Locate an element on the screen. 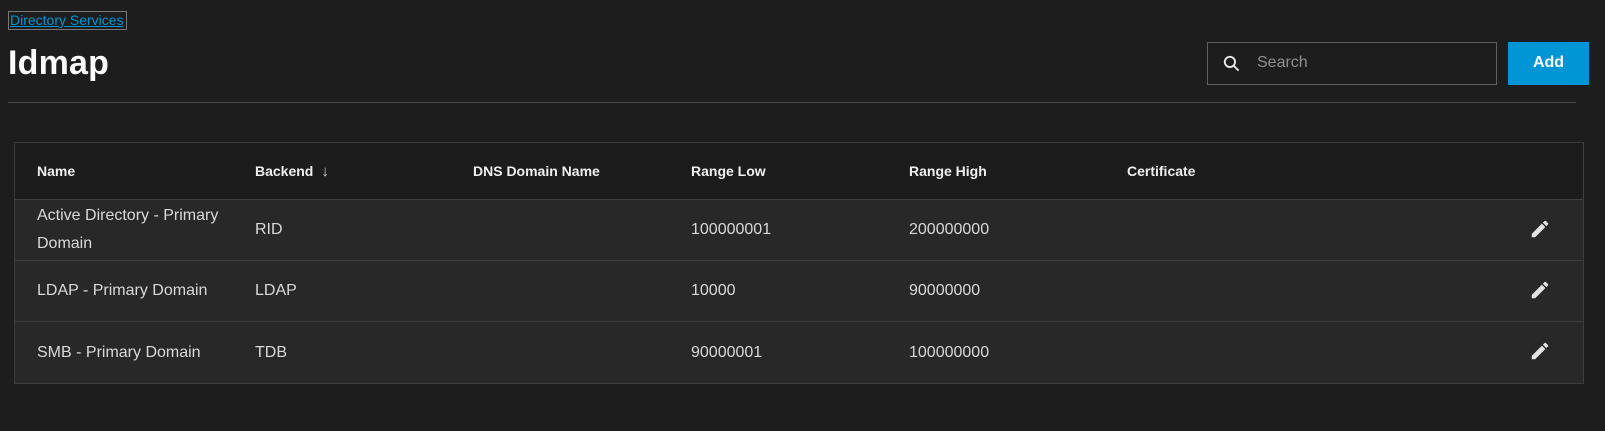 The width and height of the screenshot is (1605, 431). column-header-range-low: Range Low is located at coordinates (800, 171).